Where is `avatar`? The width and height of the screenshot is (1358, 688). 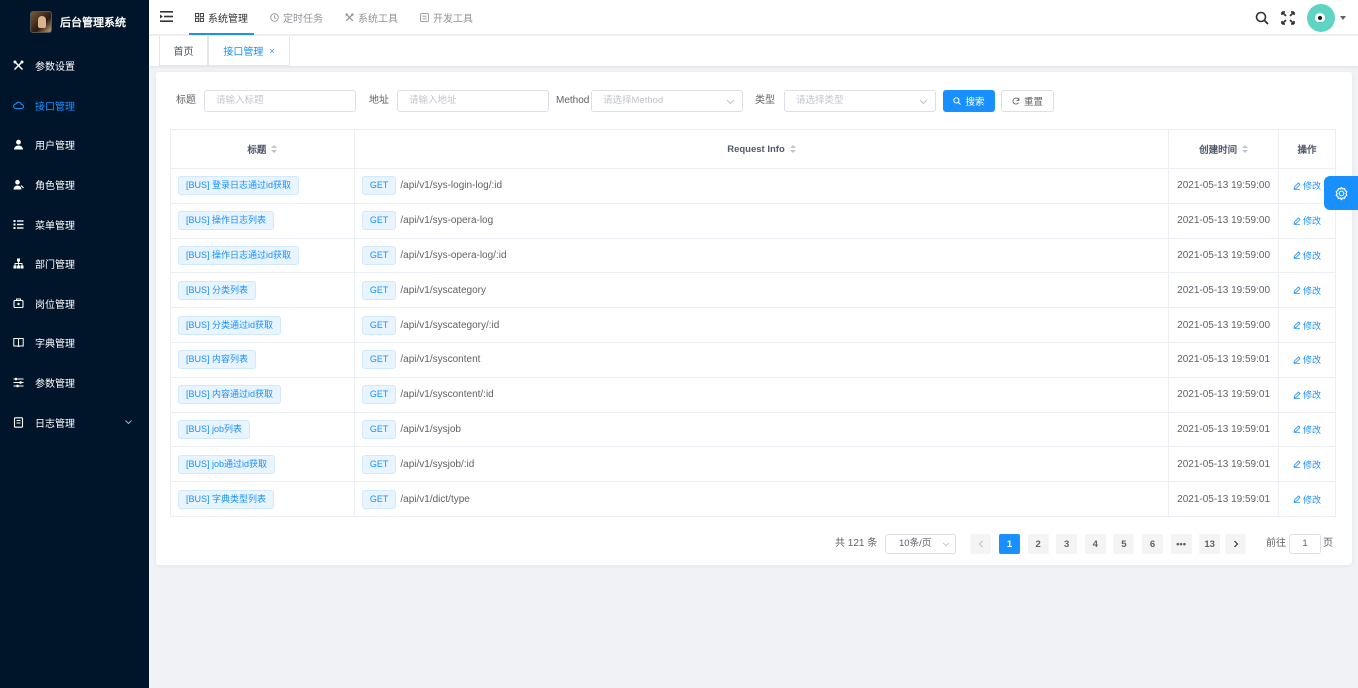
avatar is located at coordinates (1321, 17).